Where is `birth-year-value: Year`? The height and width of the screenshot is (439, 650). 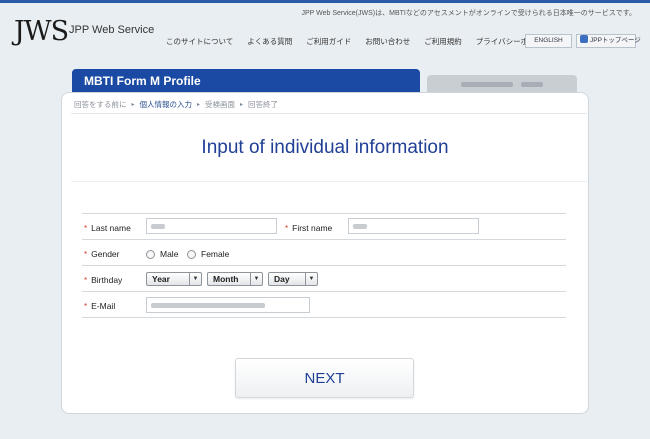 birth-year-value: Year is located at coordinates (161, 279).